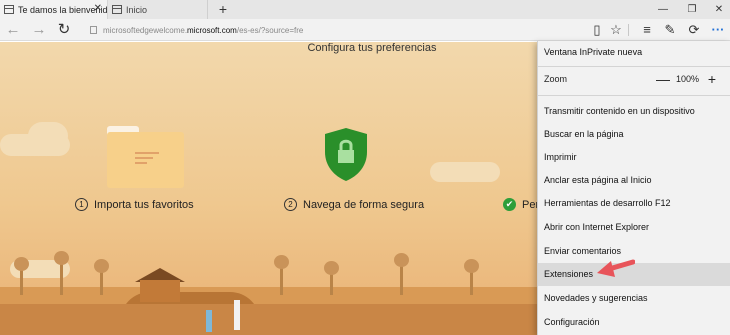  I want to click on more-actions-icon: ···, so click(718, 30).